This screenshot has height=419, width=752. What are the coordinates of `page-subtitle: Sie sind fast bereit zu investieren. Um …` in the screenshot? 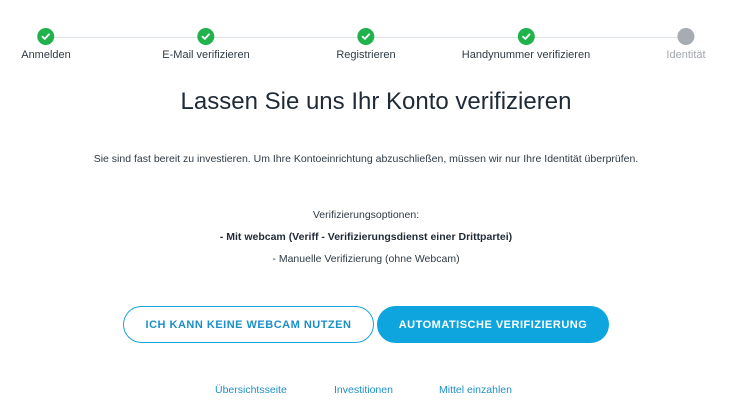 It's located at (366, 159).